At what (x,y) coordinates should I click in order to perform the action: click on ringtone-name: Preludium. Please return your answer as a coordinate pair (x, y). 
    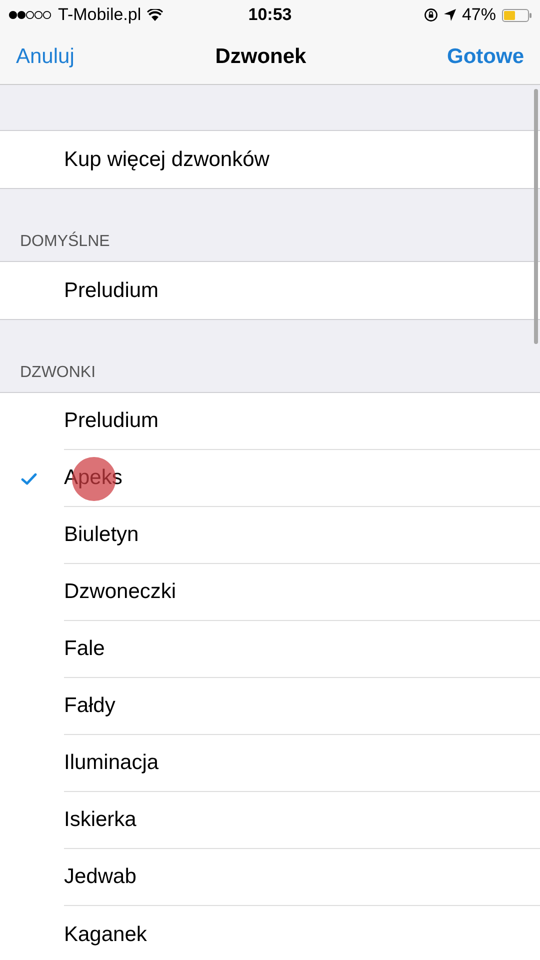
    Looking at the image, I should click on (112, 291).